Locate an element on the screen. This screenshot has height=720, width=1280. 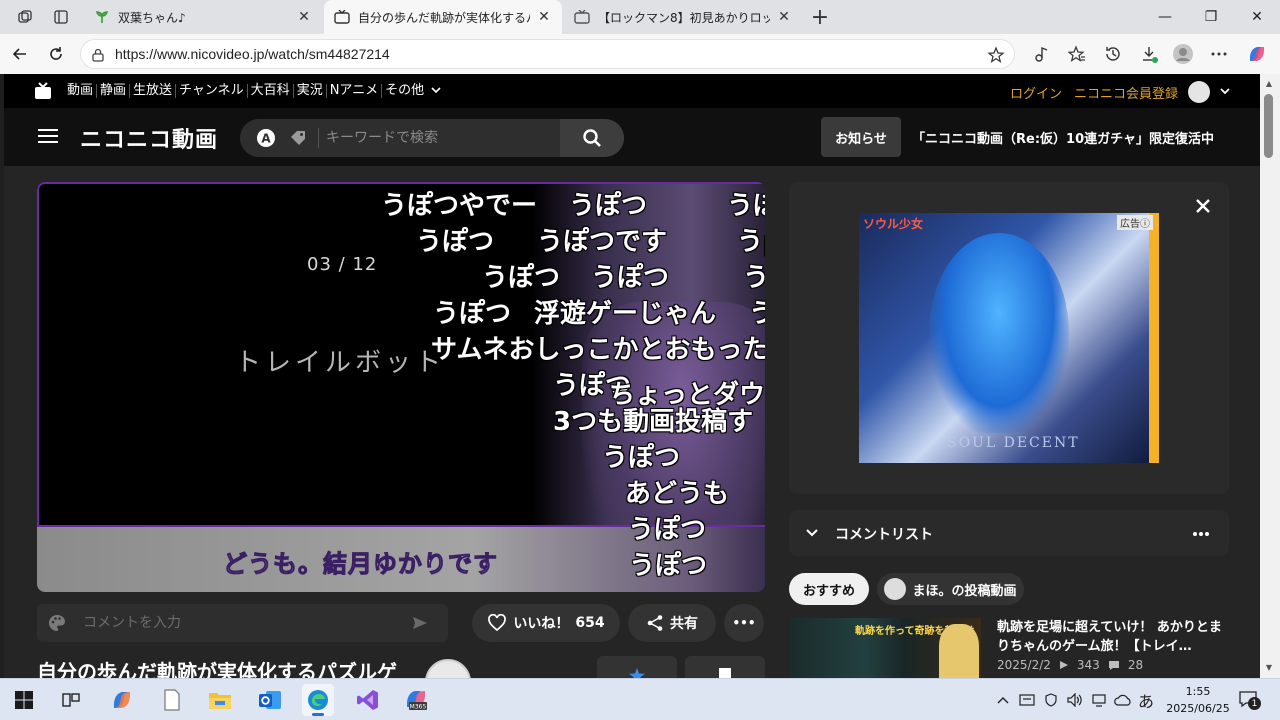
onedrive-cloud-icon is located at coordinates (1123, 700).